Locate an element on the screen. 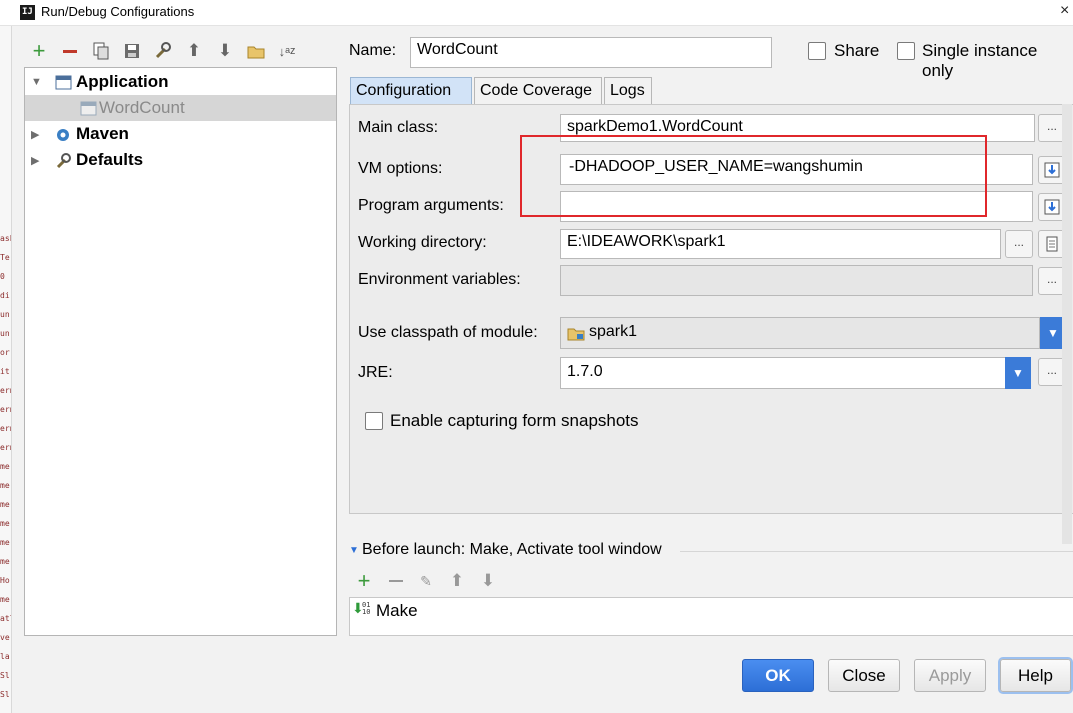 Image resolution: width=1073 pixels, height=713 pixels. background-code-fragment: ask is located at coordinates (5, 238).